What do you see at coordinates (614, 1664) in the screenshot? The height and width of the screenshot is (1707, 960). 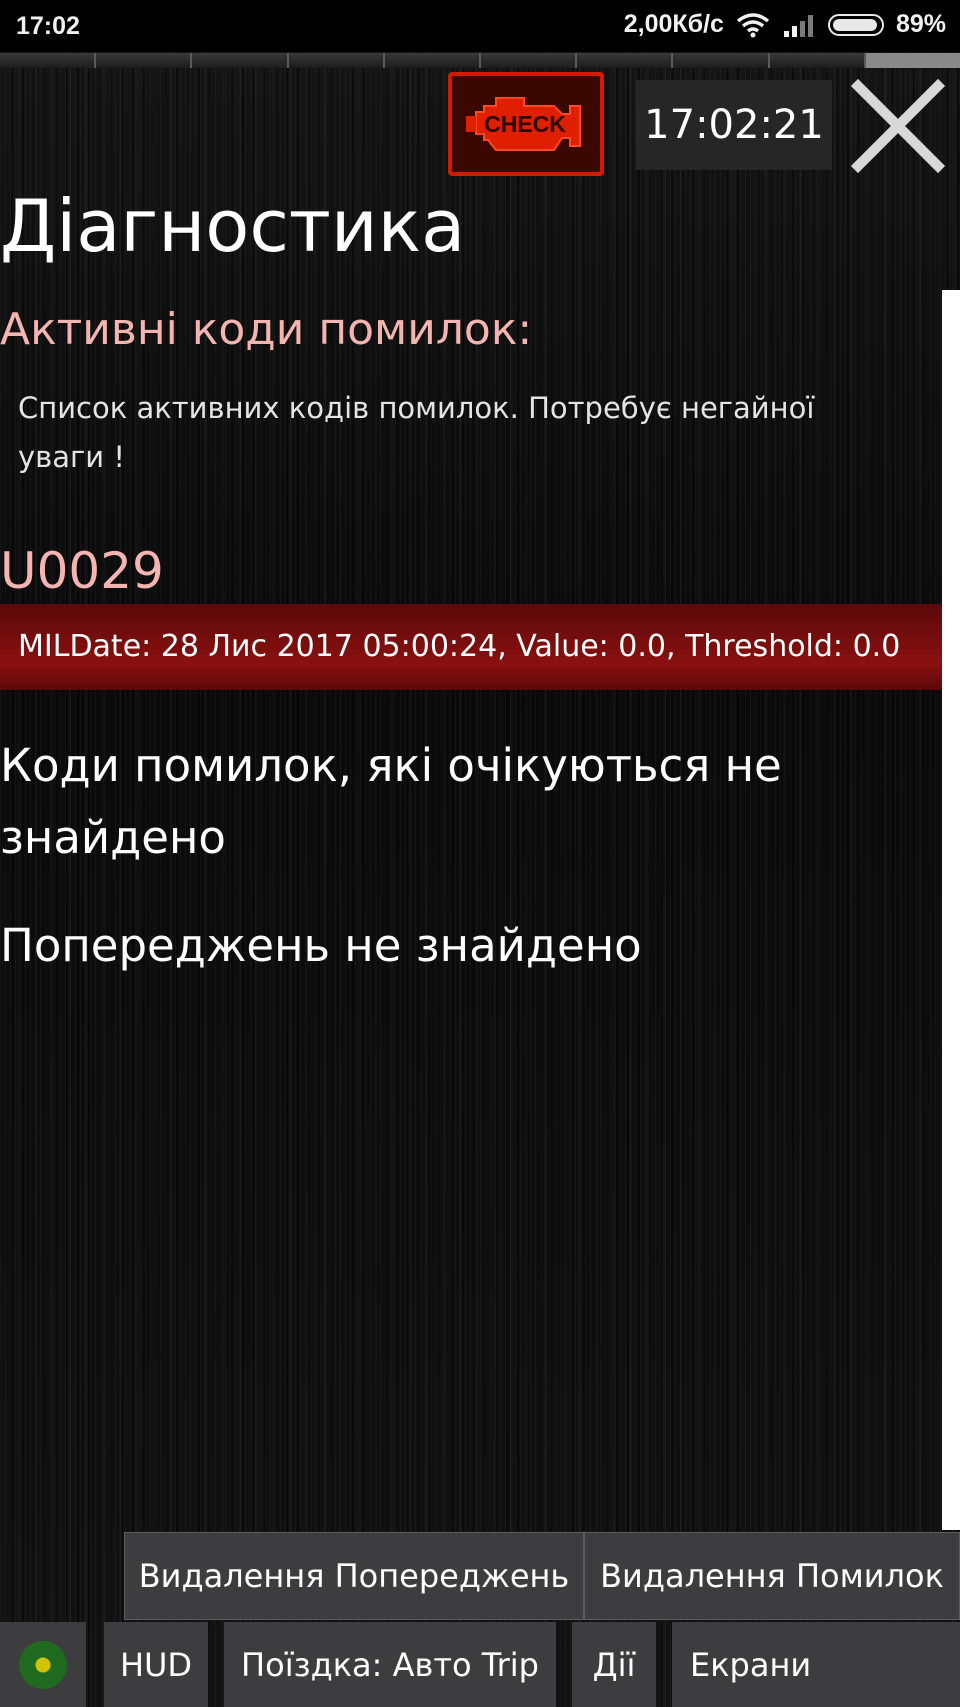 I see `actions-button: Дії` at bounding box center [614, 1664].